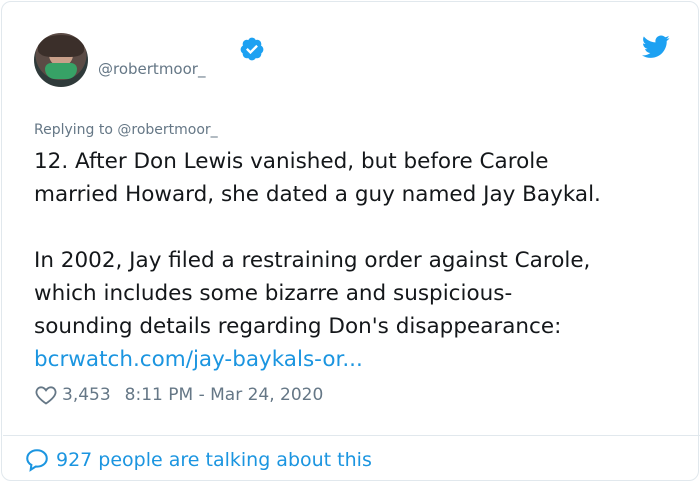  I want to click on verified-badge-icon, so click(252, 49).